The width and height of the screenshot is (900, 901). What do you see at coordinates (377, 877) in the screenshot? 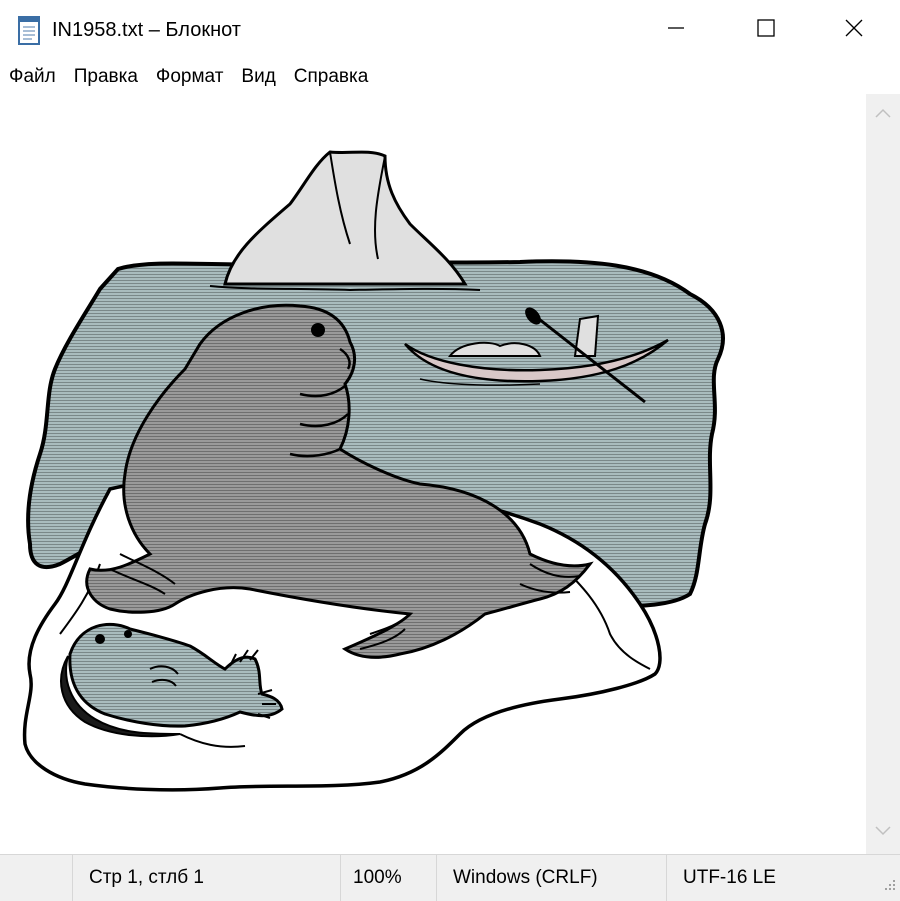
I see `zoom-text: 100%` at bounding box center [377, 877].